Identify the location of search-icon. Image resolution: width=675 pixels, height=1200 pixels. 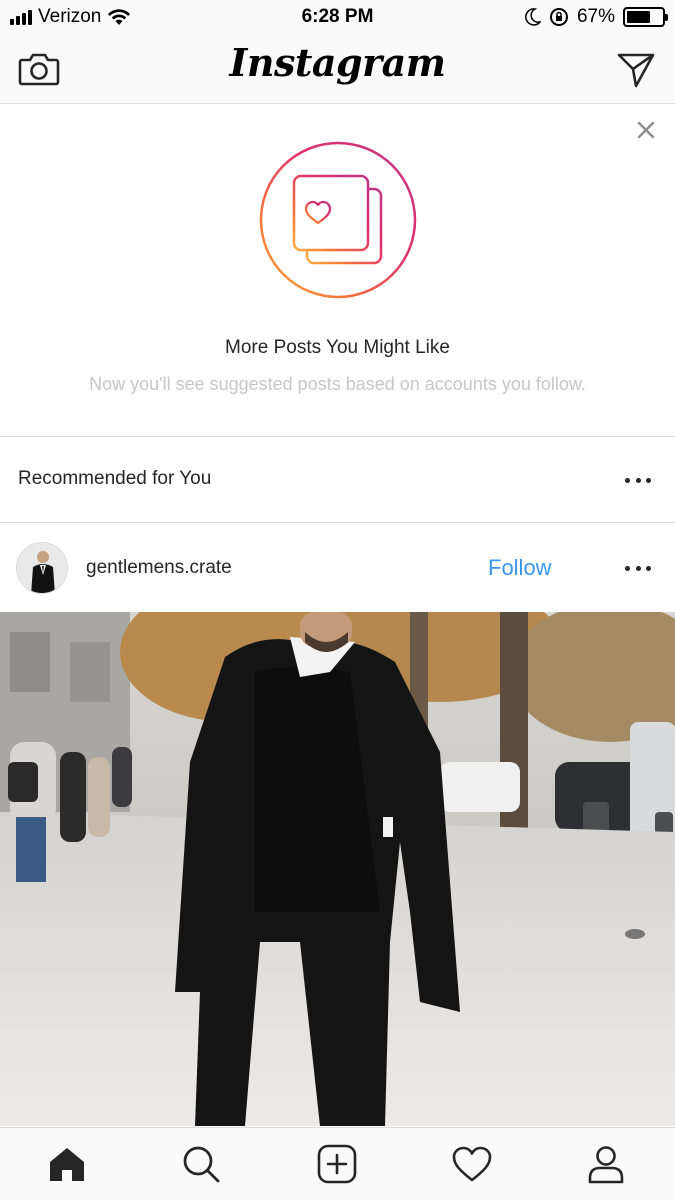
(201, 1164).